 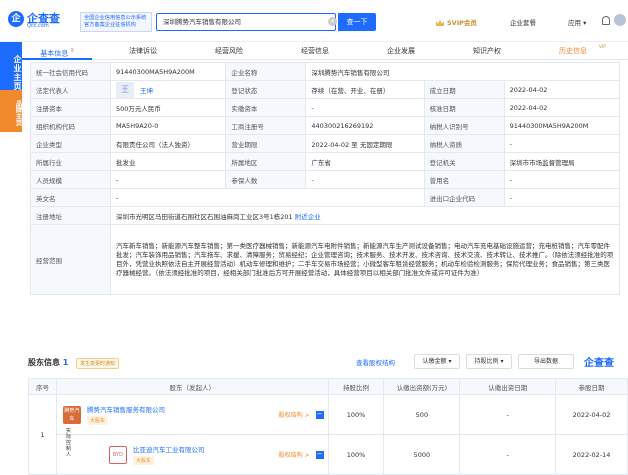 What do you see at coordinates (143, 51) in the screenshot?
I see `tab-legal: 法律诉讼` at bounding box center [143, 51].